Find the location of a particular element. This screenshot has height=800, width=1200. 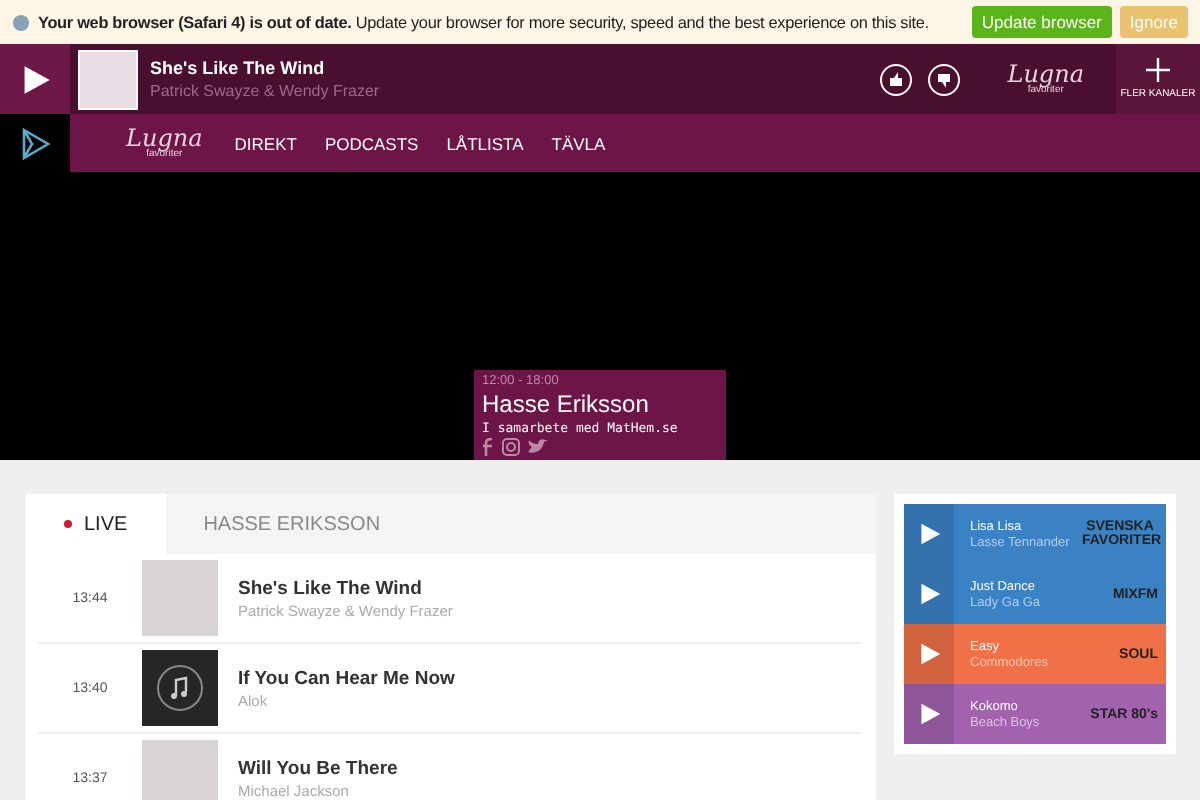

outdated-browser-message: Your web browser (Safari 4) is out of date. Update your browser for more security, speed and the best experience on this site. is located at coordinates (484, 22).